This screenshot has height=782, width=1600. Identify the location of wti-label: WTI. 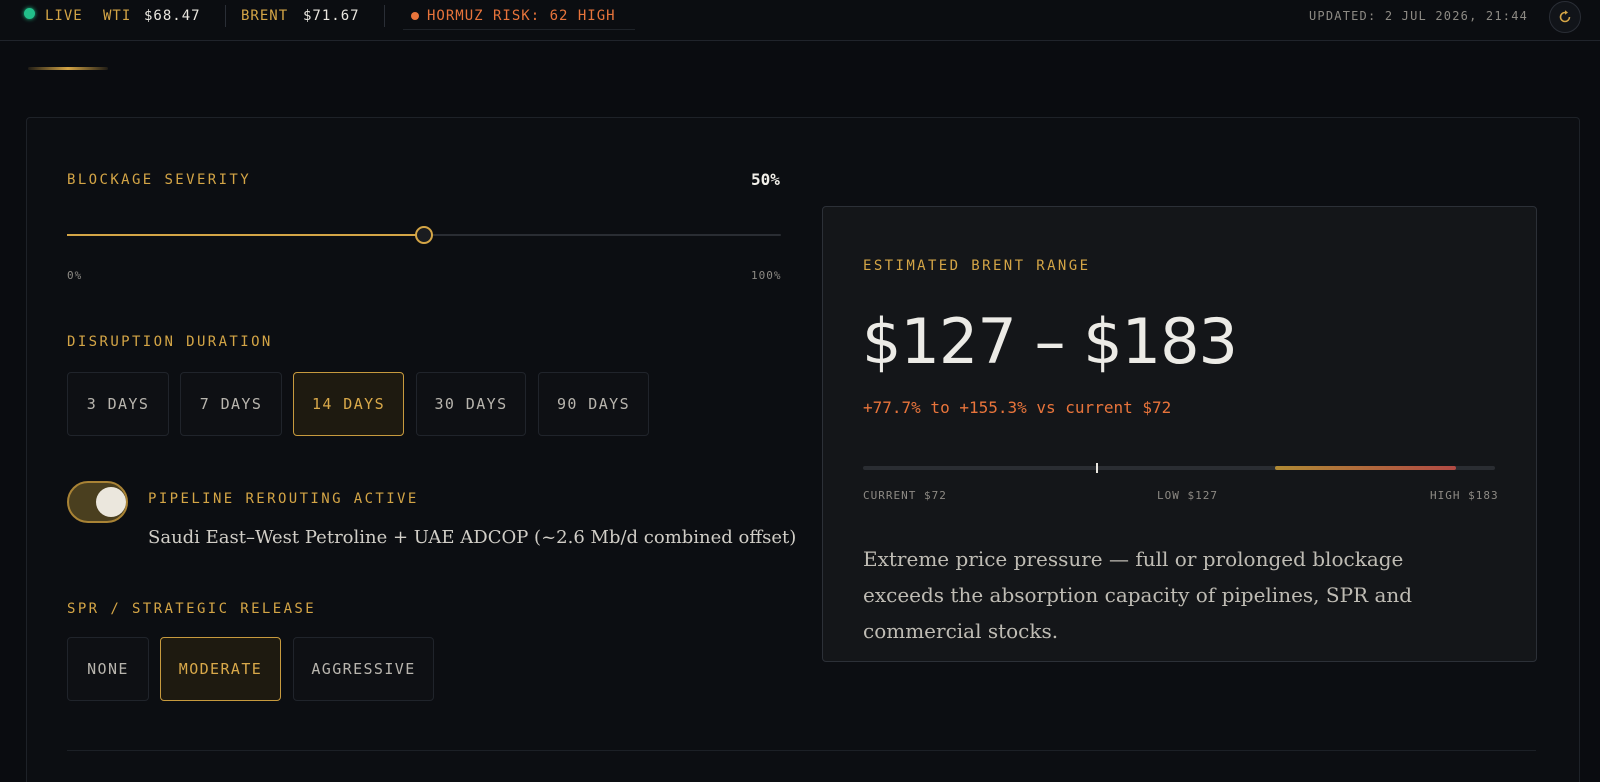
(117, 16).